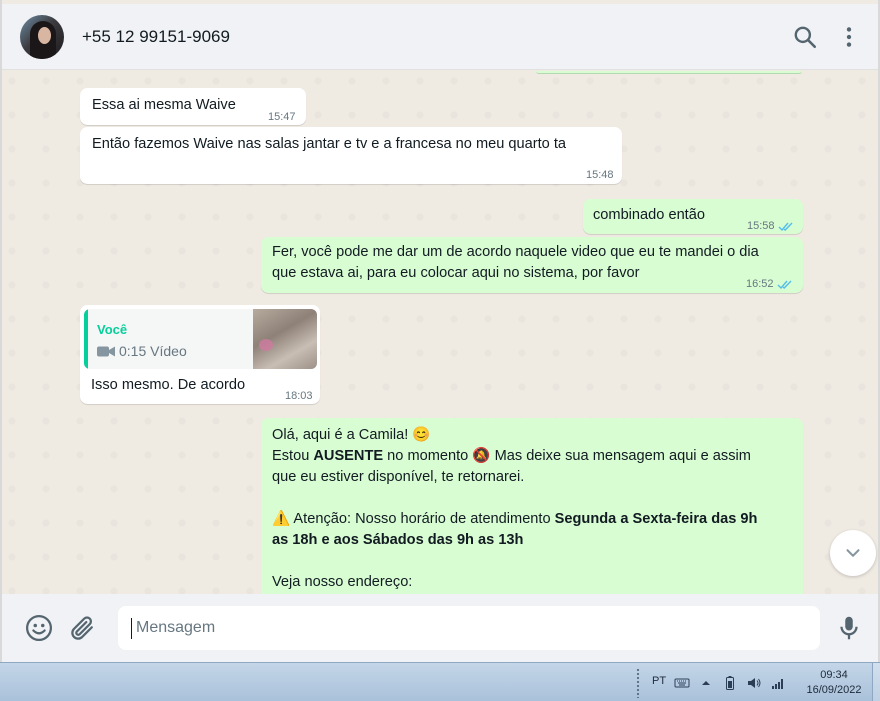 The image size is (880, 701). I want to click on keyboard-icon, so click(682, 683).